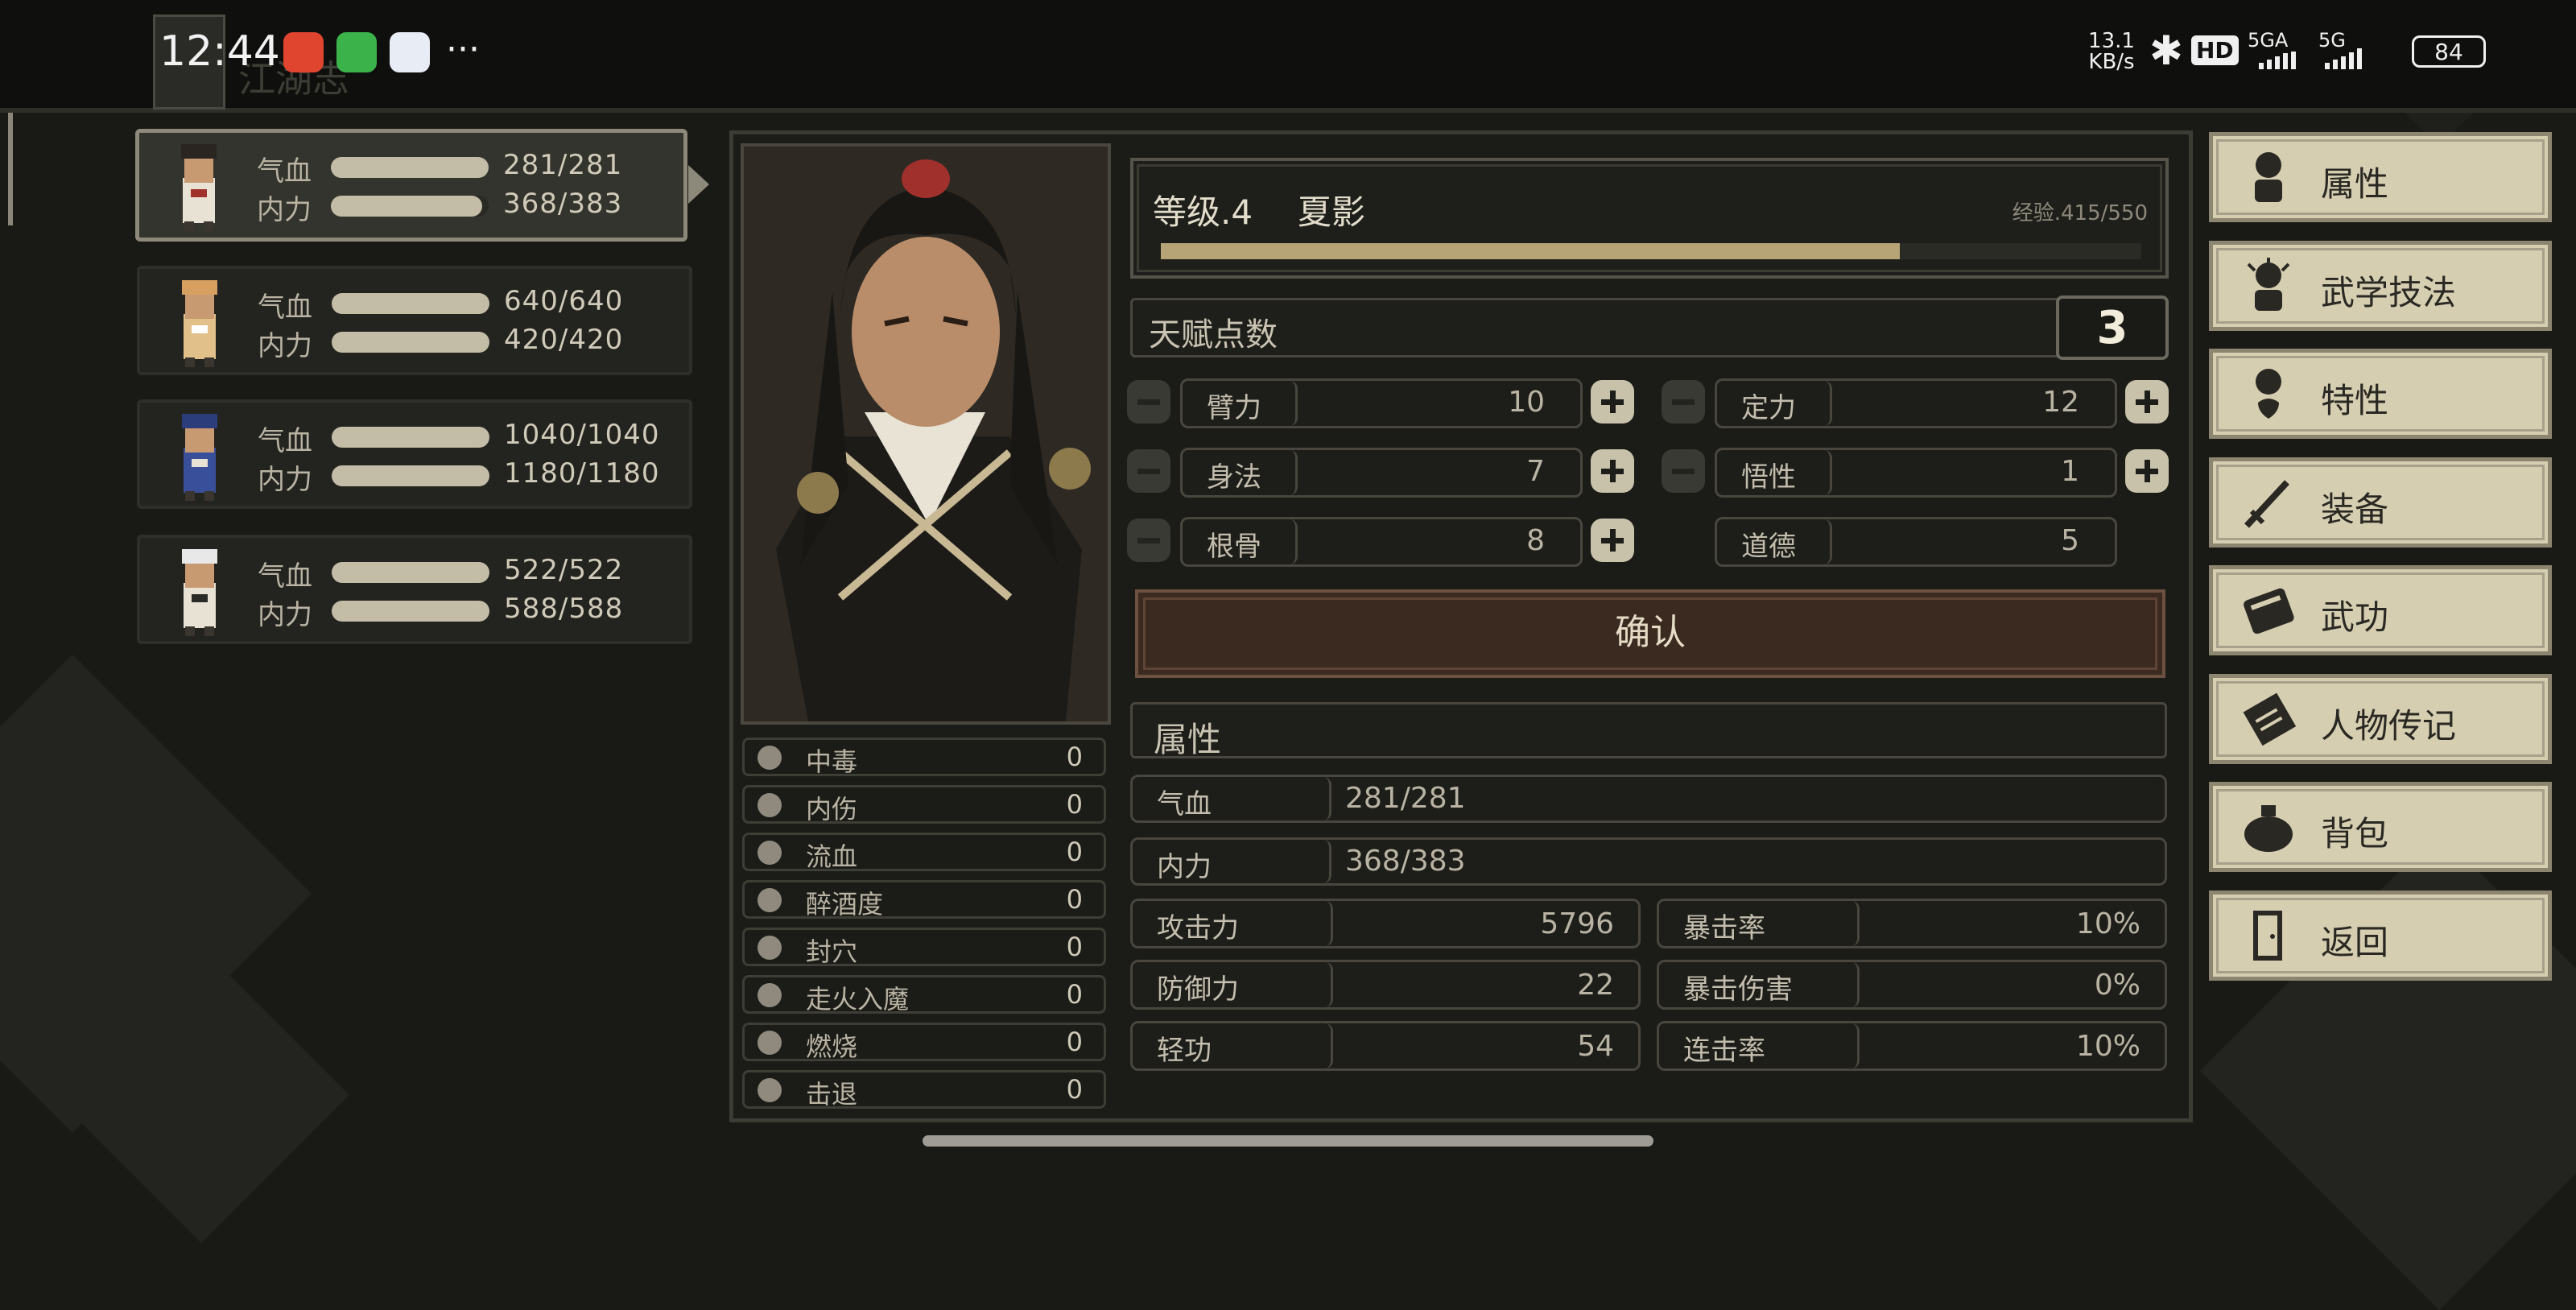 The image size is (2576, 1310). What do you see at coordinates (1184, 867) in the screenshot?
I see `mp-attr-label: 内力` at bounding box center [1184, 867].